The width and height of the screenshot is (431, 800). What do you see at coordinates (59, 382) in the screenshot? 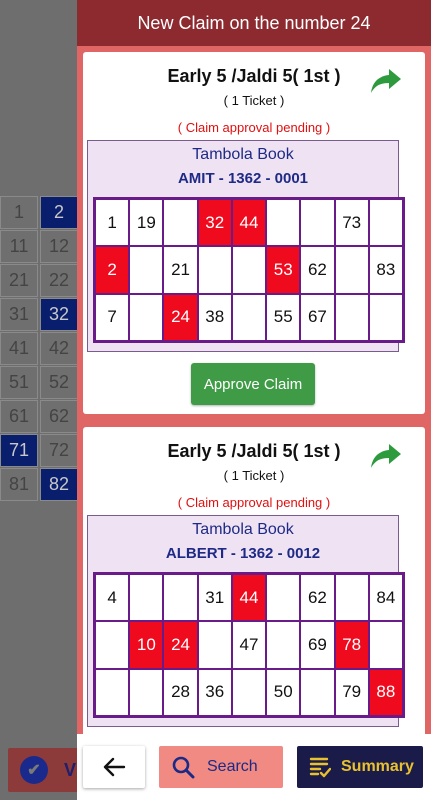
I see `background-board-cell: 52` at bounding box center [59, 382].